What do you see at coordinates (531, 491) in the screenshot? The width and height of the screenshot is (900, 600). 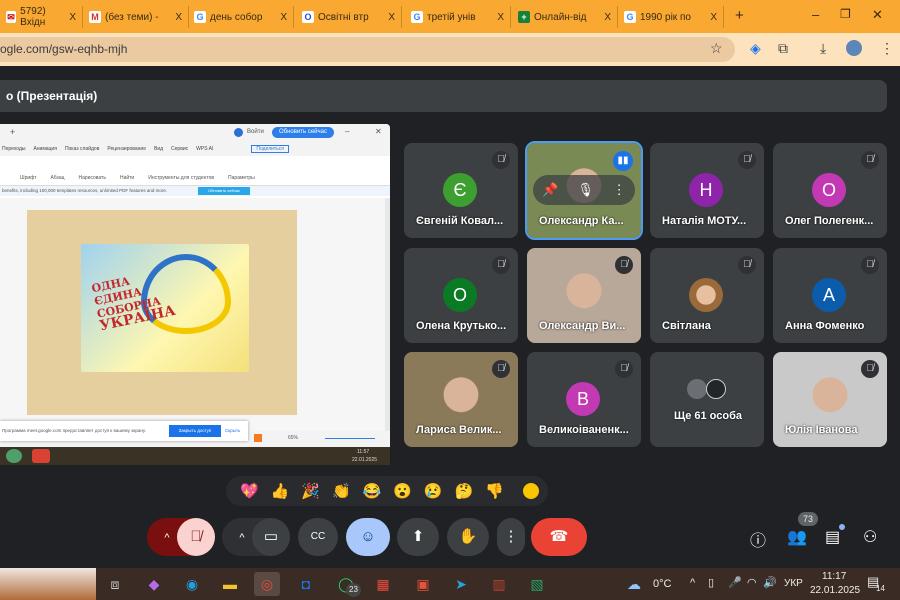 I see `skin-tone-picker` at bounding box center [531, 491].